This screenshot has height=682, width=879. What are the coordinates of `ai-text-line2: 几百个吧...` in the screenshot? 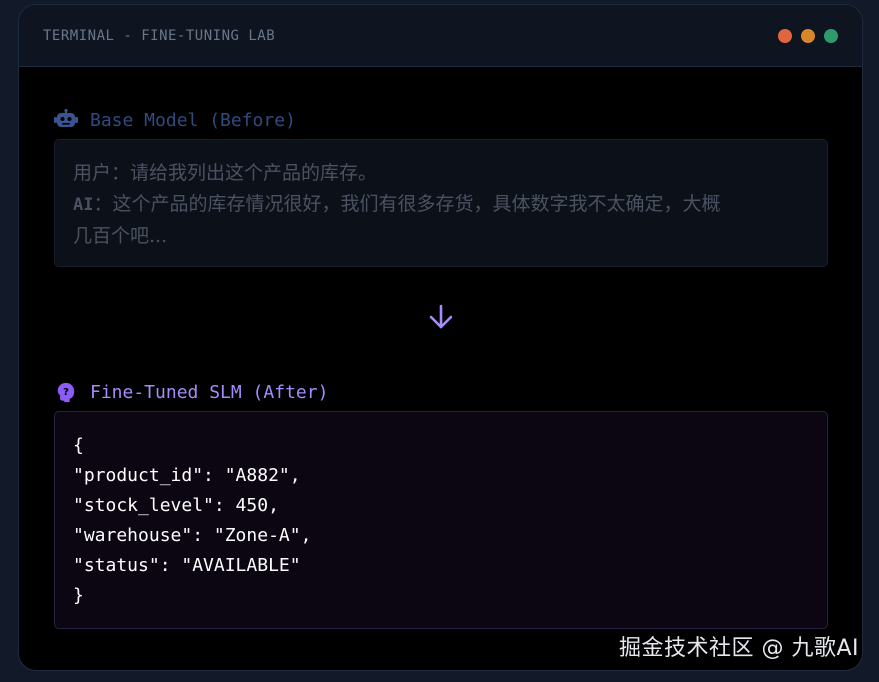 It's located at (120, 236).